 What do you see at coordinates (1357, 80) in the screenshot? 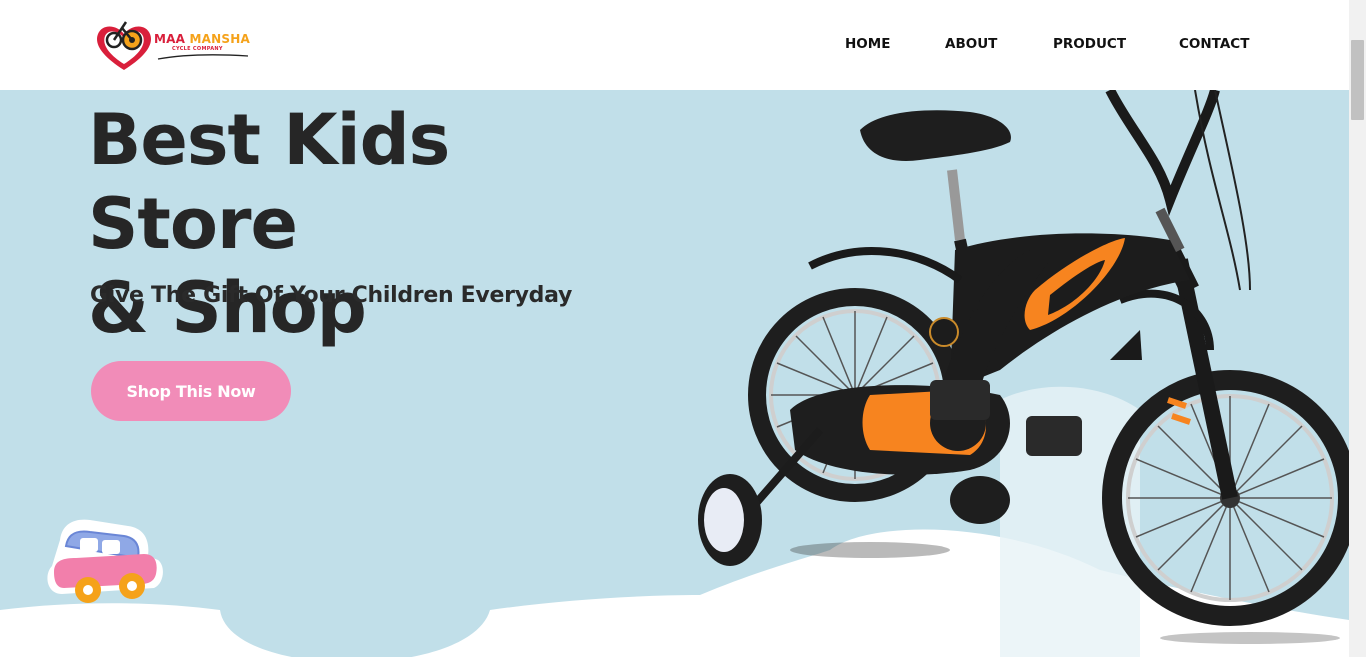
I see `scrollbar-thumb` at bounding box center [1357, 80].